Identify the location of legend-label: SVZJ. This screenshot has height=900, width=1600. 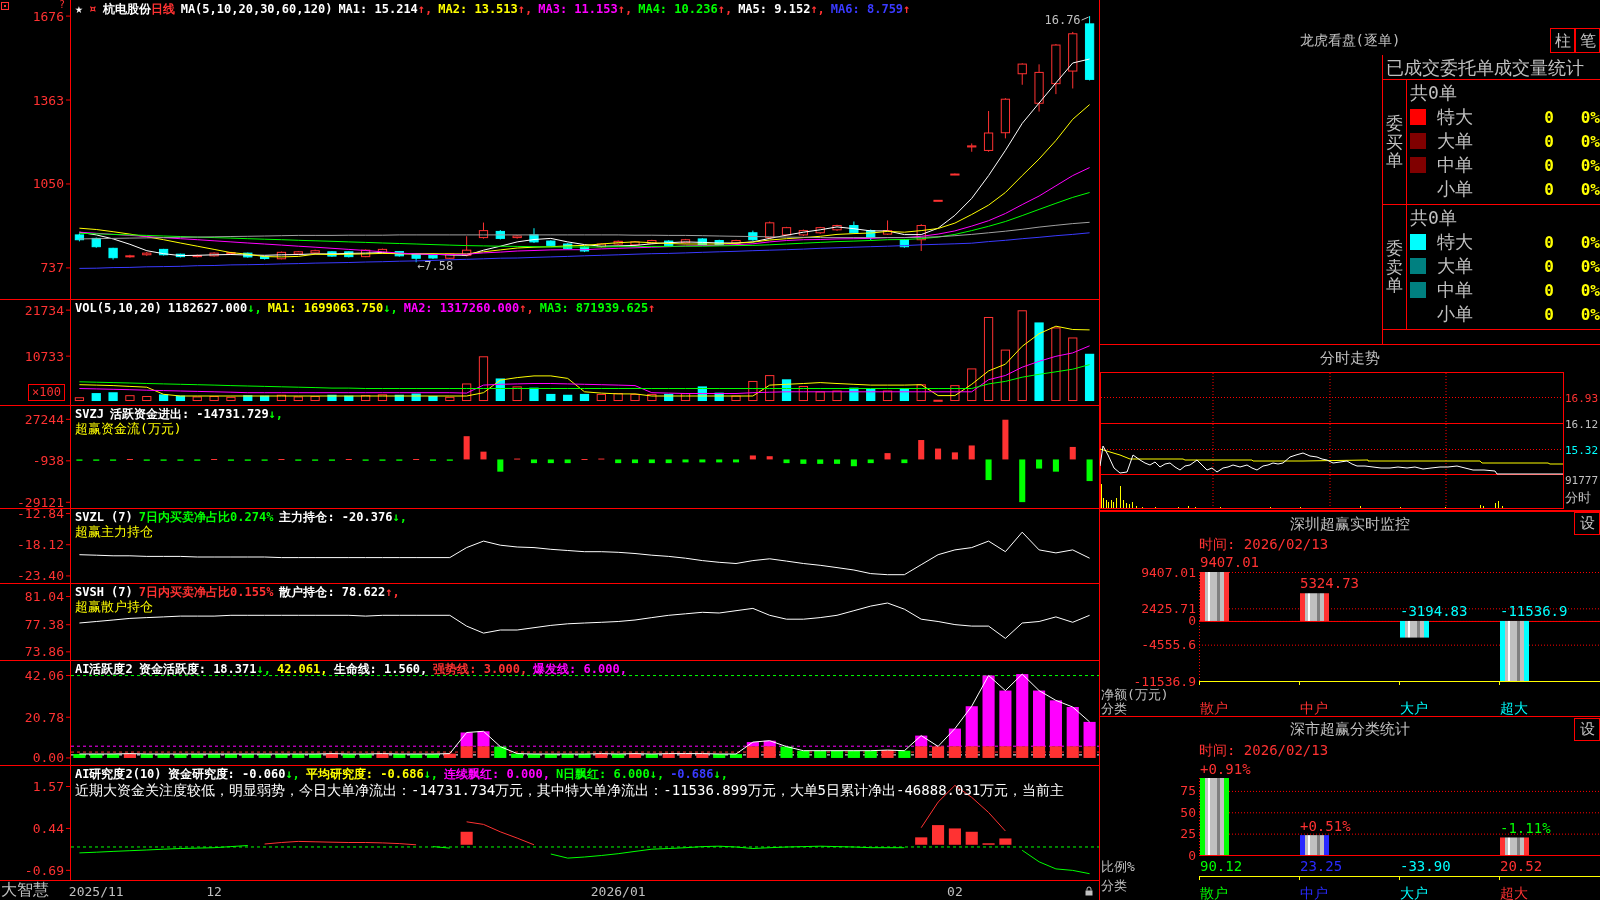
(89, 414).